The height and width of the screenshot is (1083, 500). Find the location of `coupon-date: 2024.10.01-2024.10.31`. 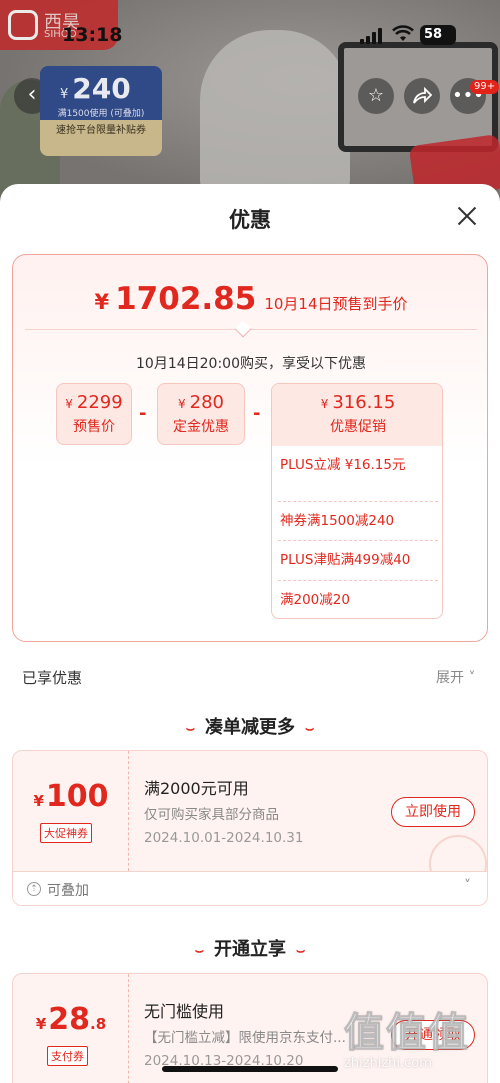

coupon-date: 2024.10.01-2024.10.31 is located at coordinates (224, 838).